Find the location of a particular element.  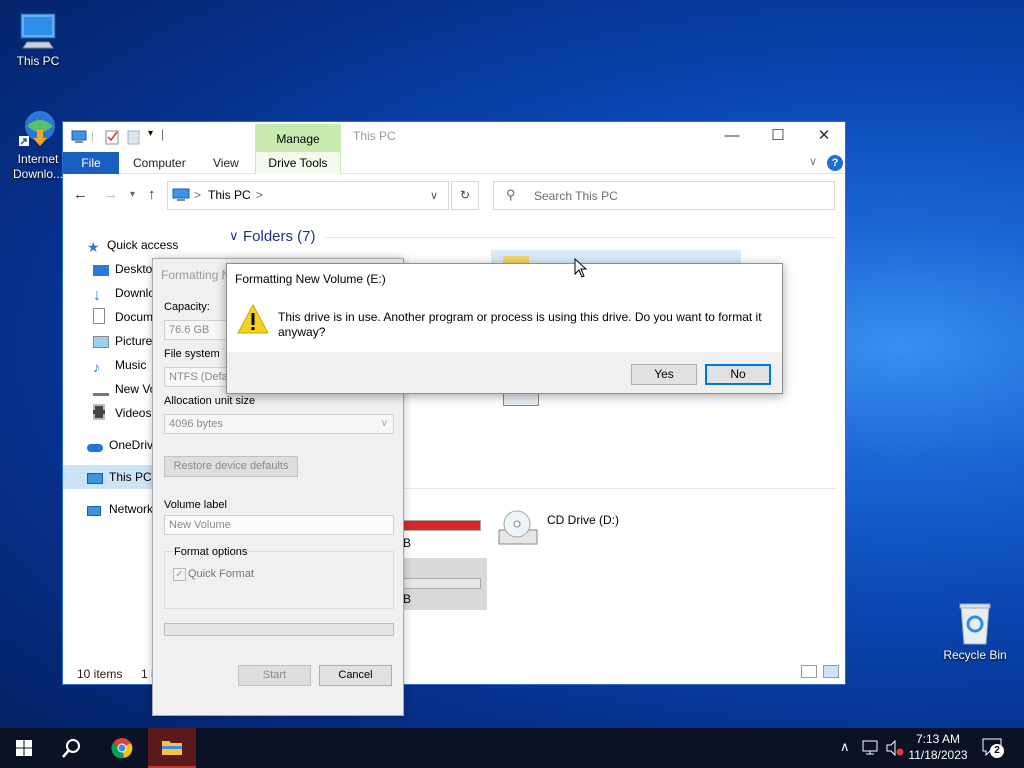

capacity-label: Capacity: is located at coordinates (187, 307).